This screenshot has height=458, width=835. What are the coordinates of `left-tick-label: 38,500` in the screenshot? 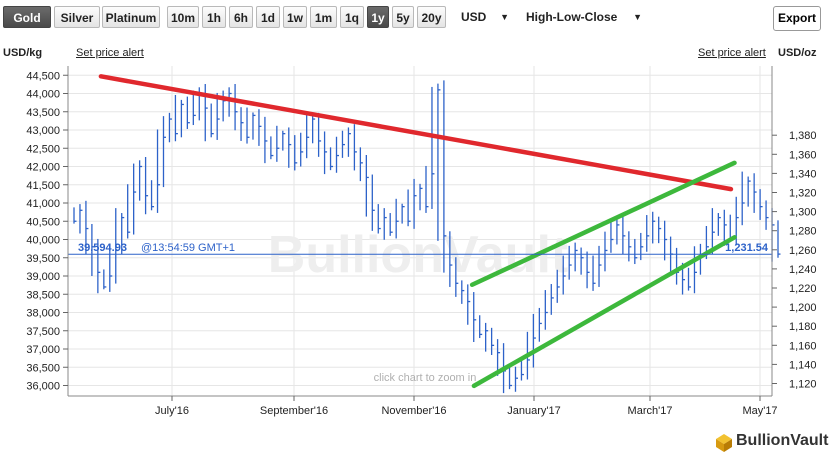 It's located at (43, 295).